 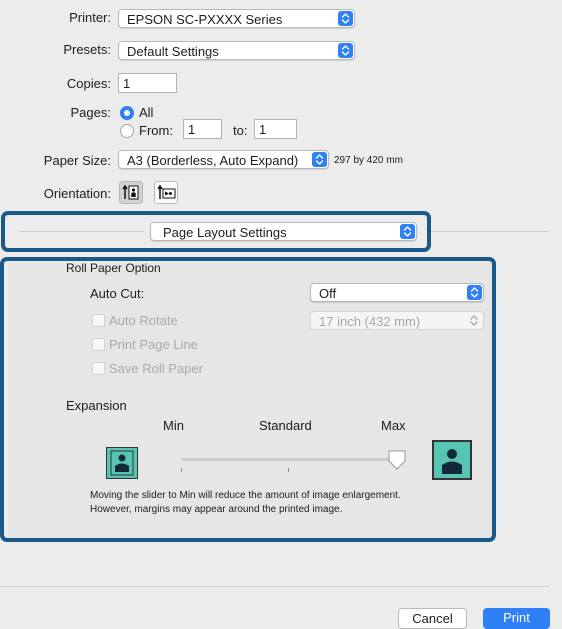 What do you see at coordinates (236, 50) in the screenshot?
I see `presets-popup: Default Settings` at bounding box center [236, 50].